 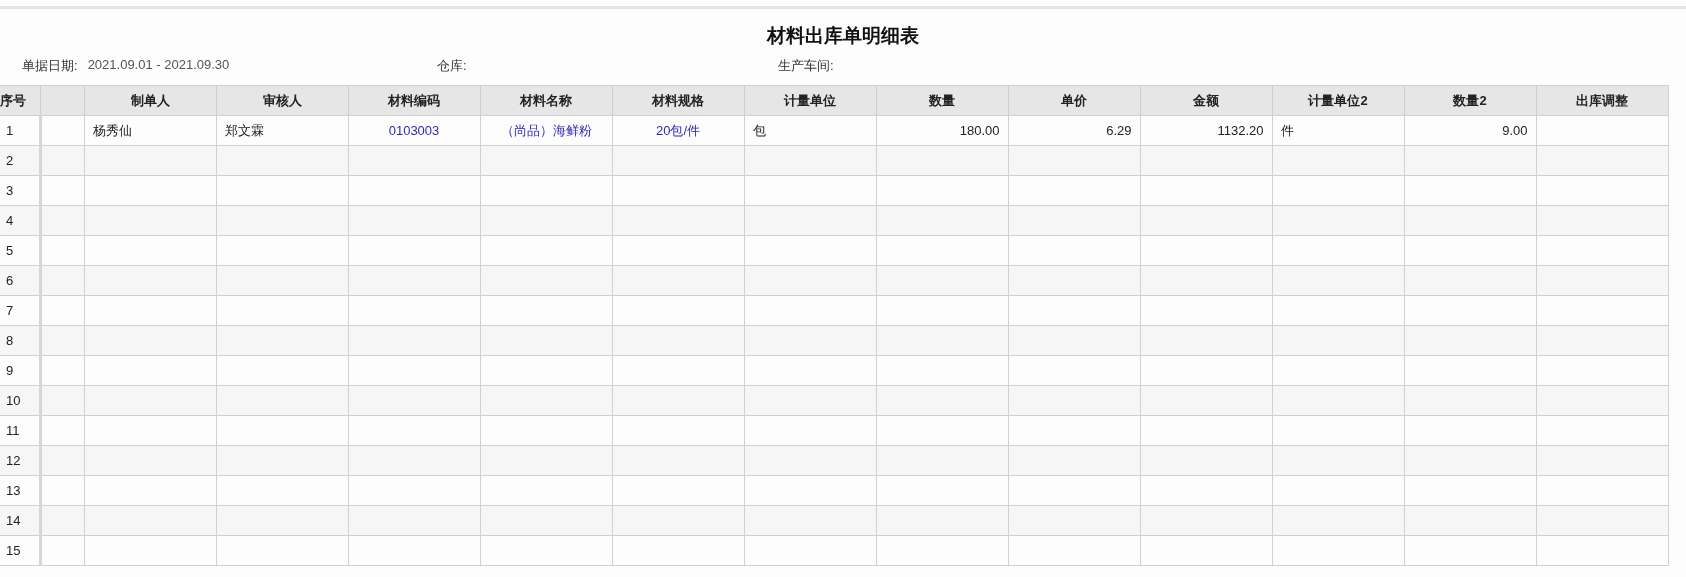 What do you see at coordinates (810, 130) in the screenshot?
I see `table-cell: 包` at bounding box center [810, 130].